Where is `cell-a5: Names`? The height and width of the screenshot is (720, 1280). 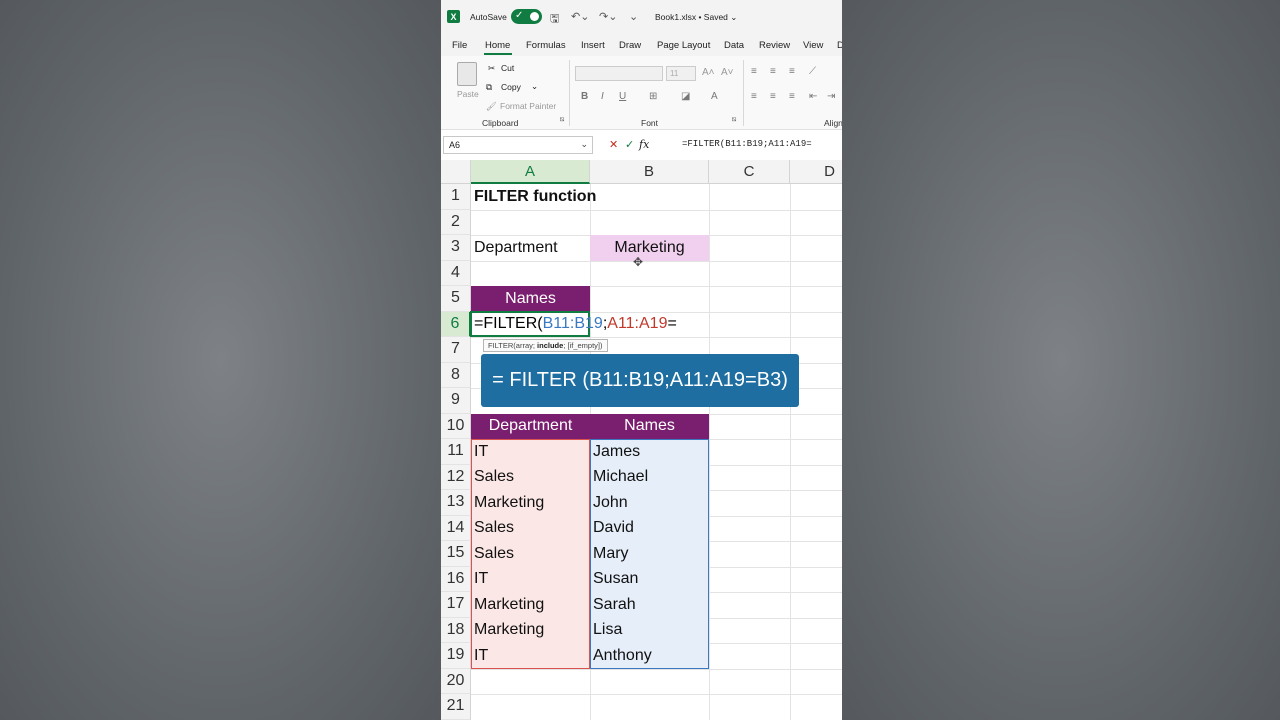
cell-a5: Names is located at coordinates (530, 299).